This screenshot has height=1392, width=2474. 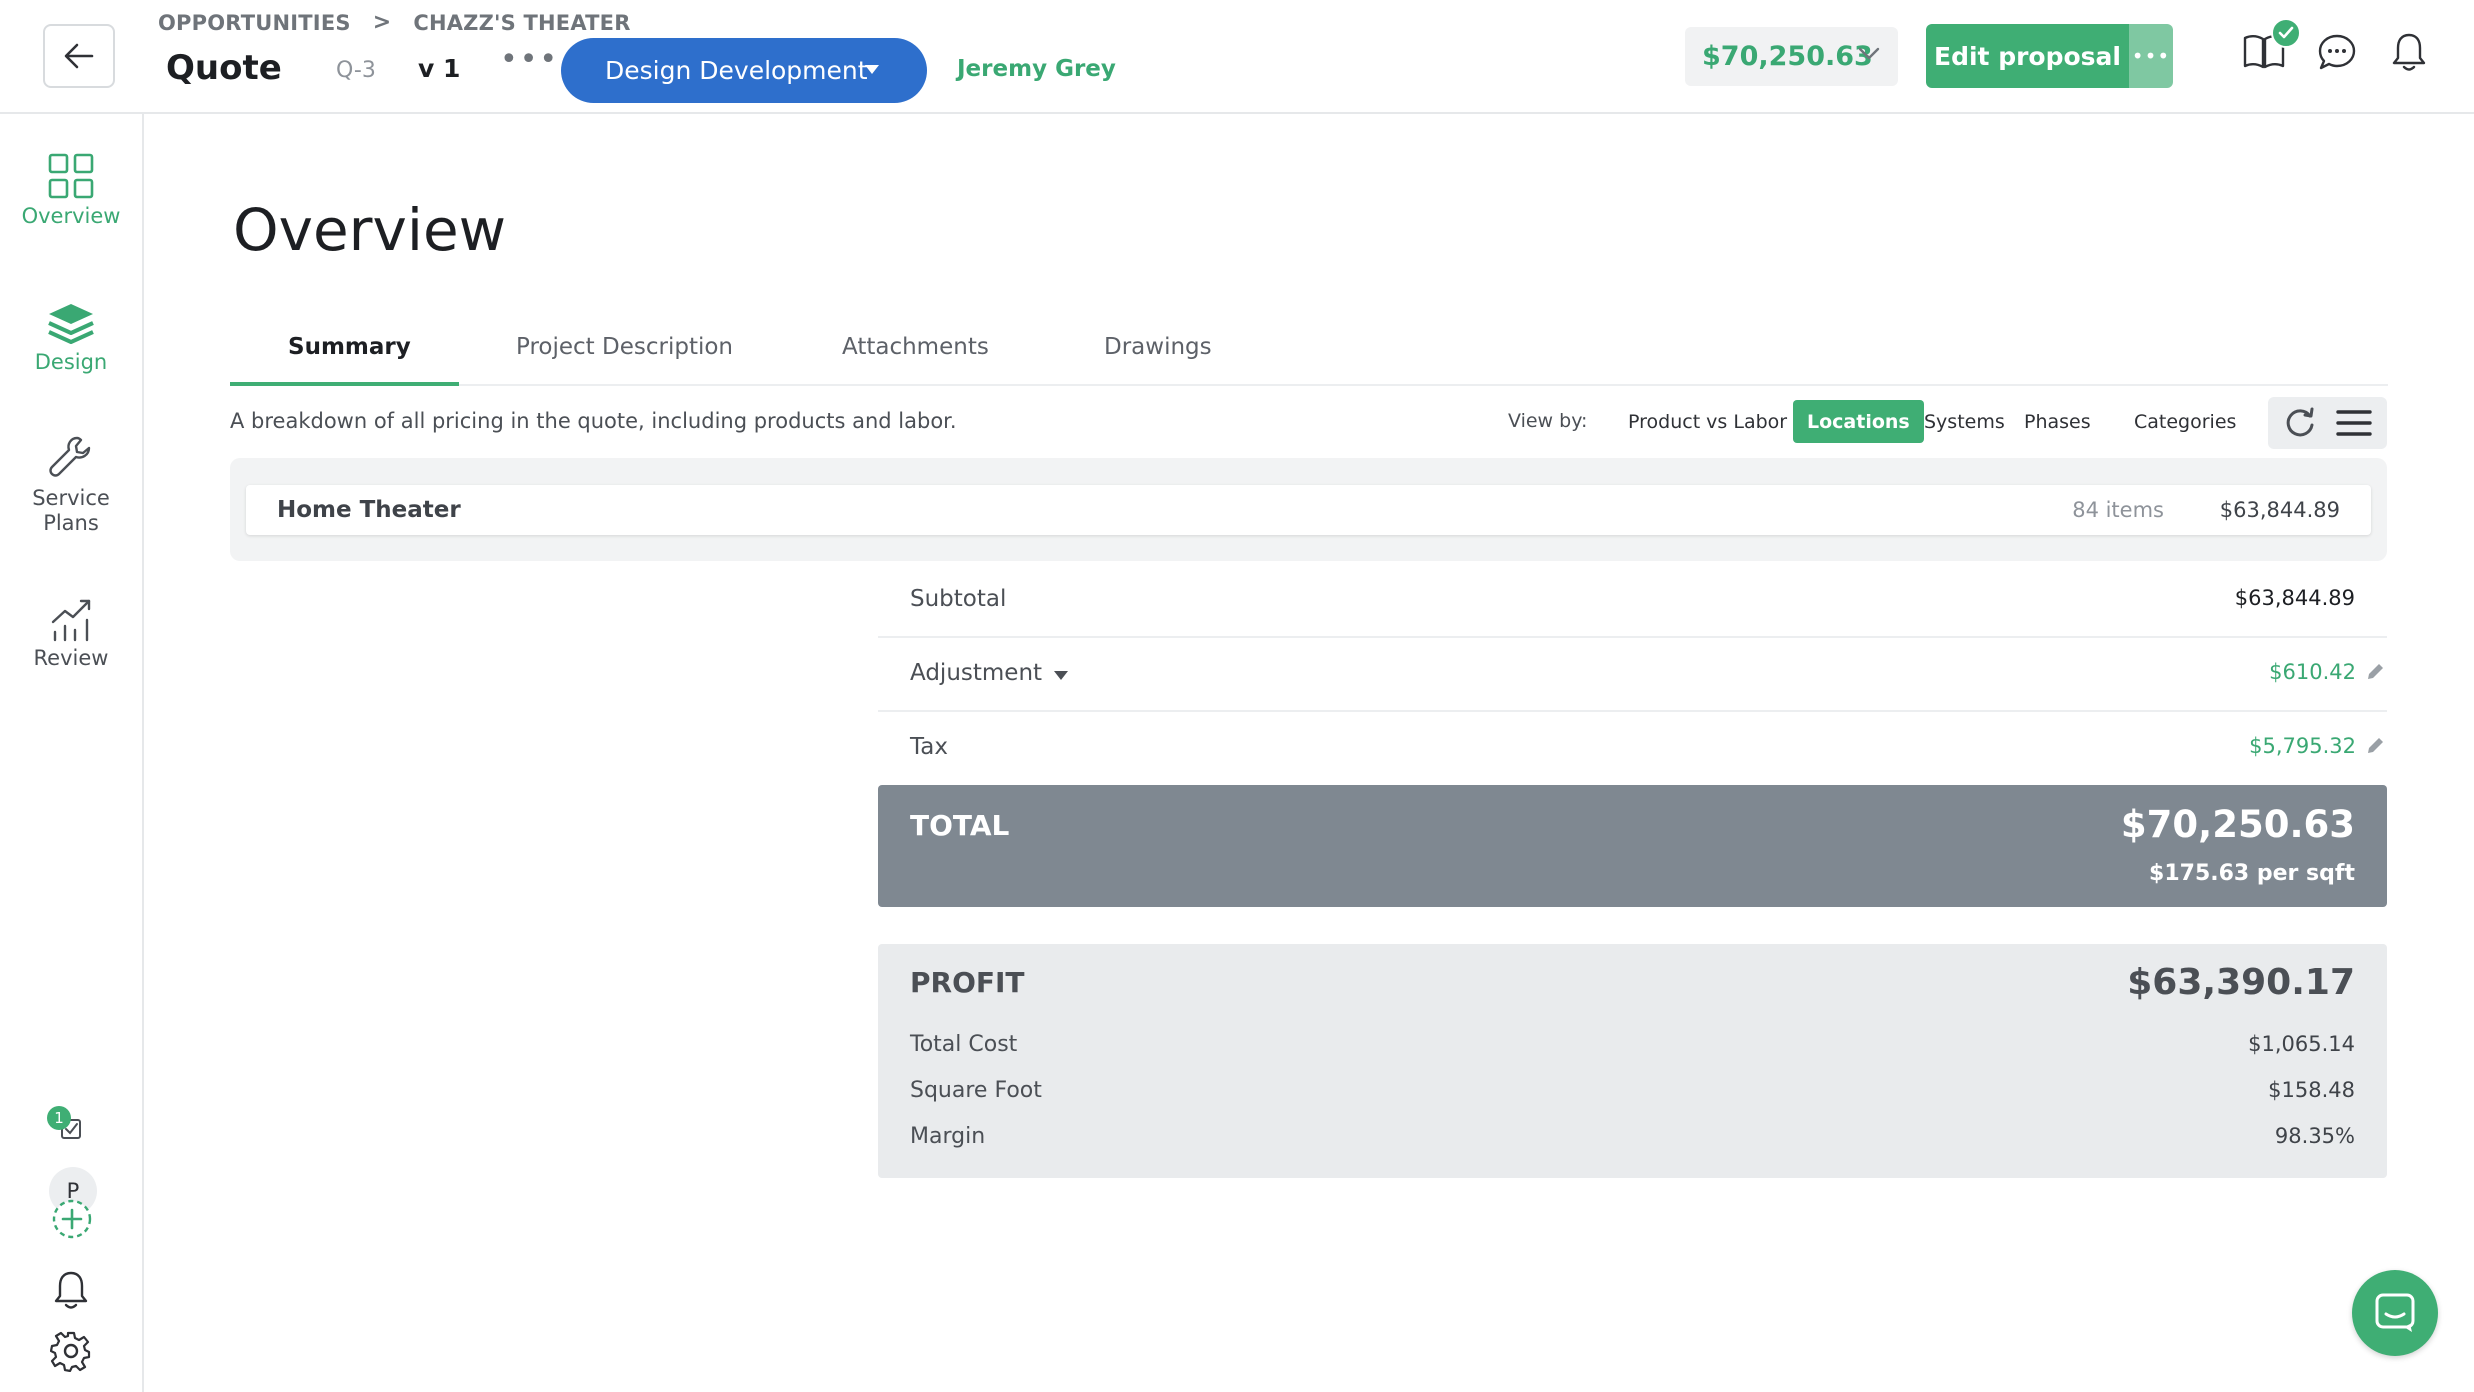 I want to click on view-by-locations: Locations, so click(x=1858, y=421).